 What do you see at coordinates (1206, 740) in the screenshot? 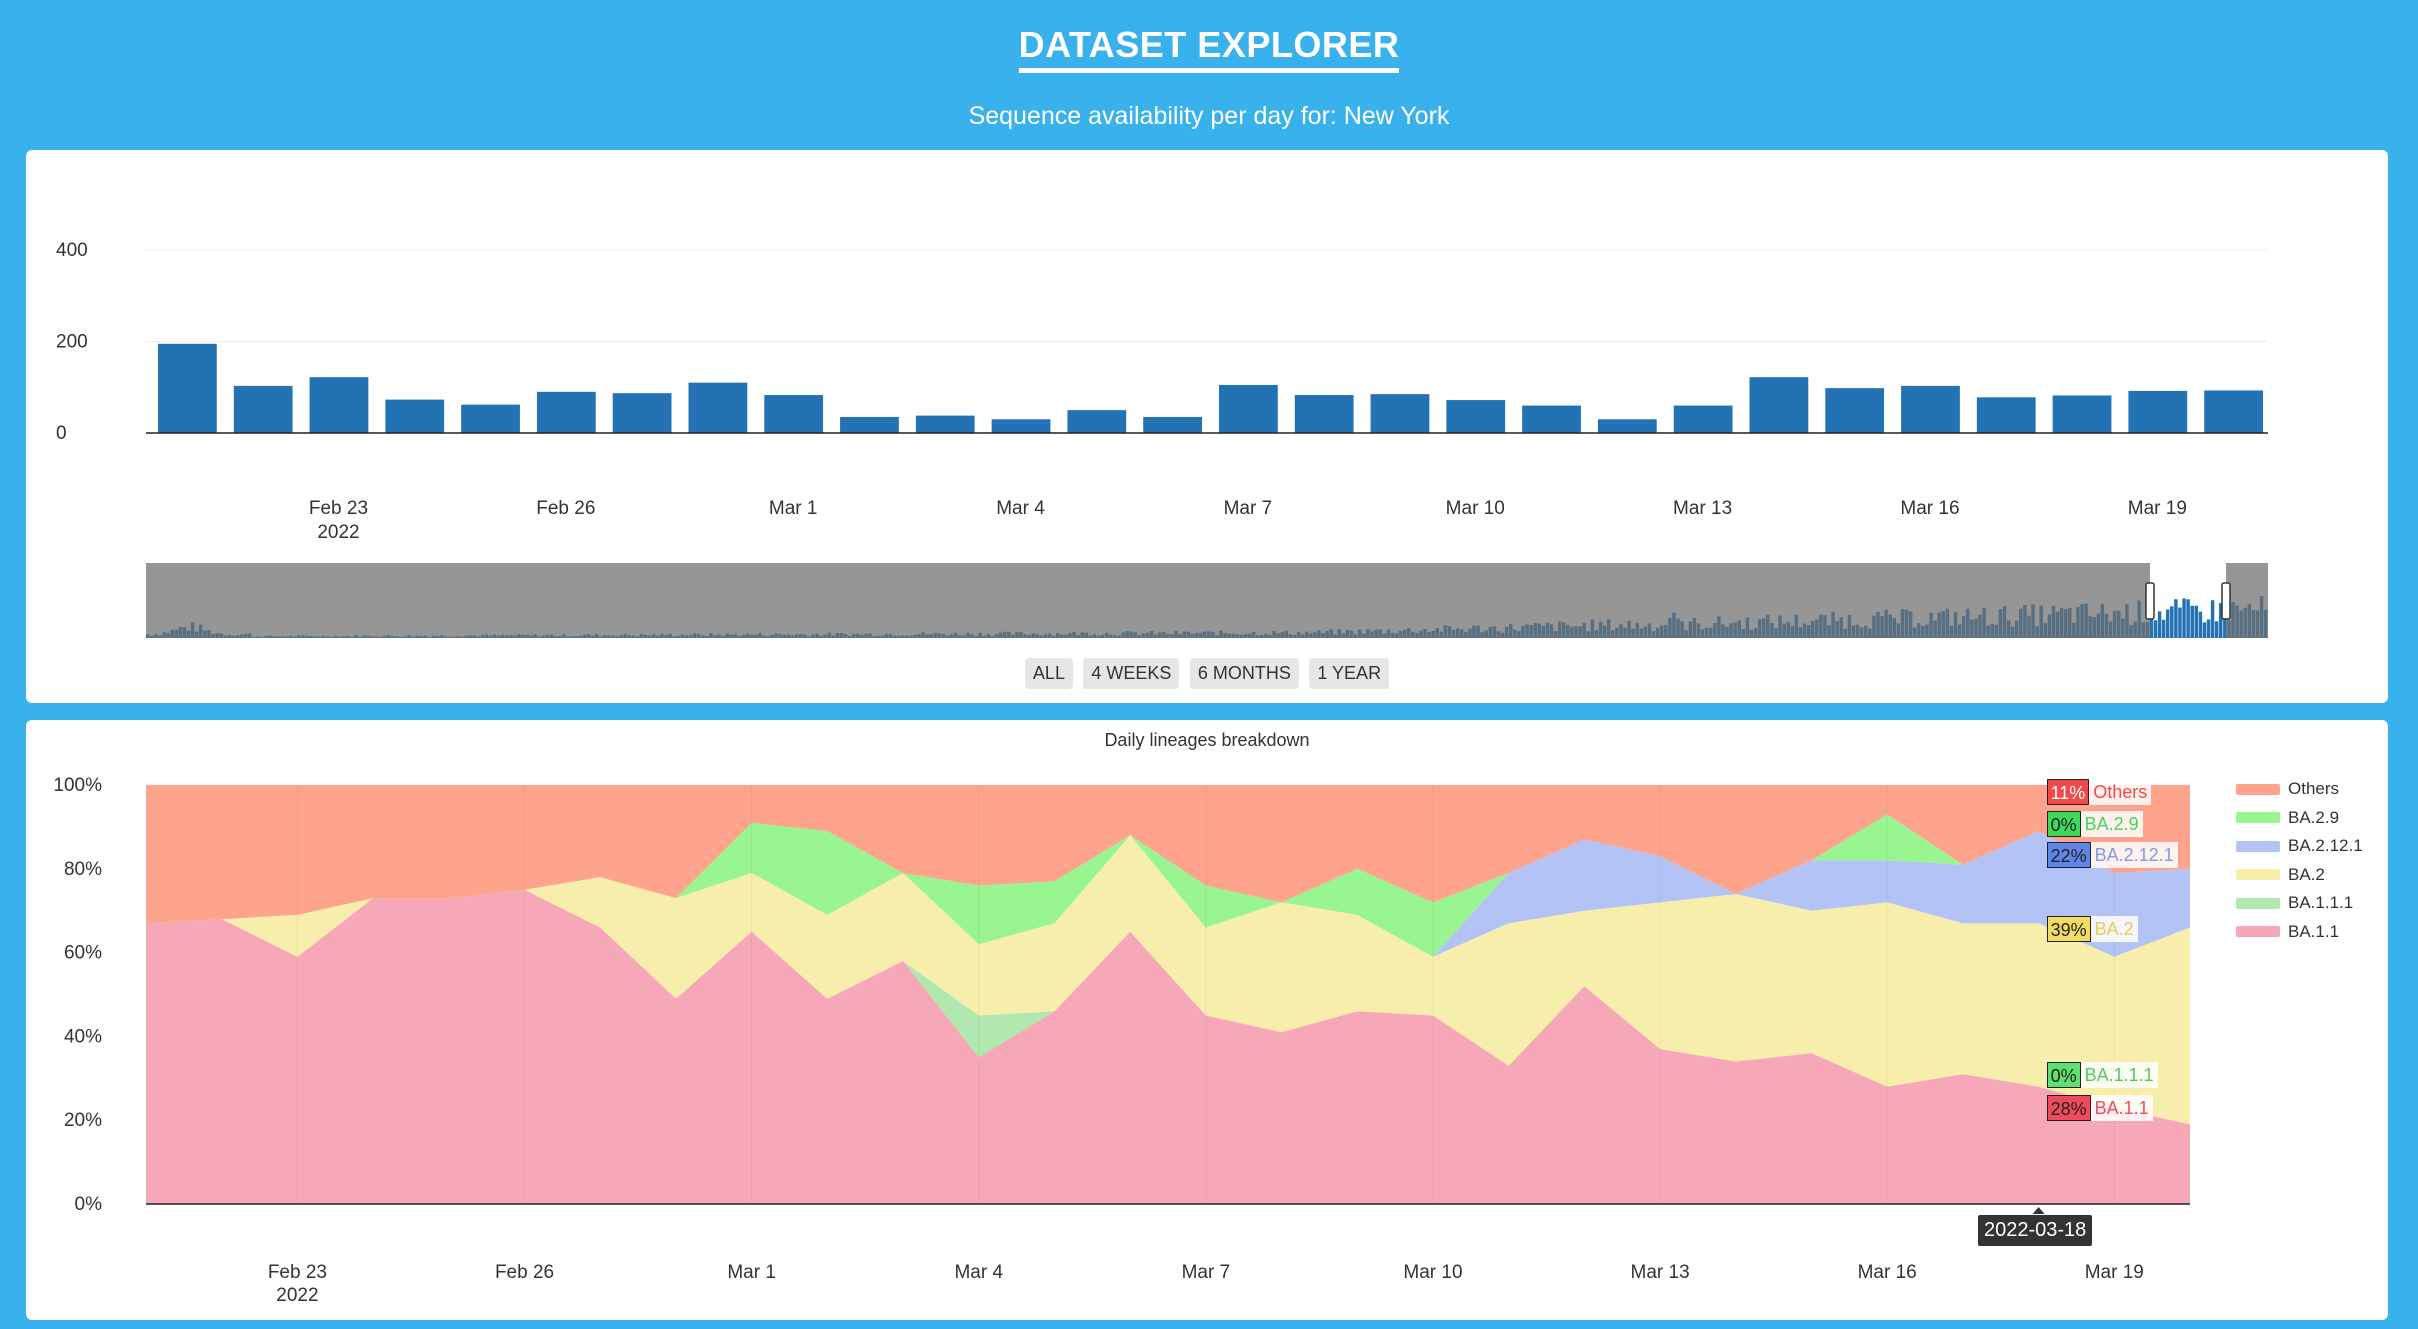
I see `chart-title: Daily lineages breakdown` at bounding box center [1206, 740].